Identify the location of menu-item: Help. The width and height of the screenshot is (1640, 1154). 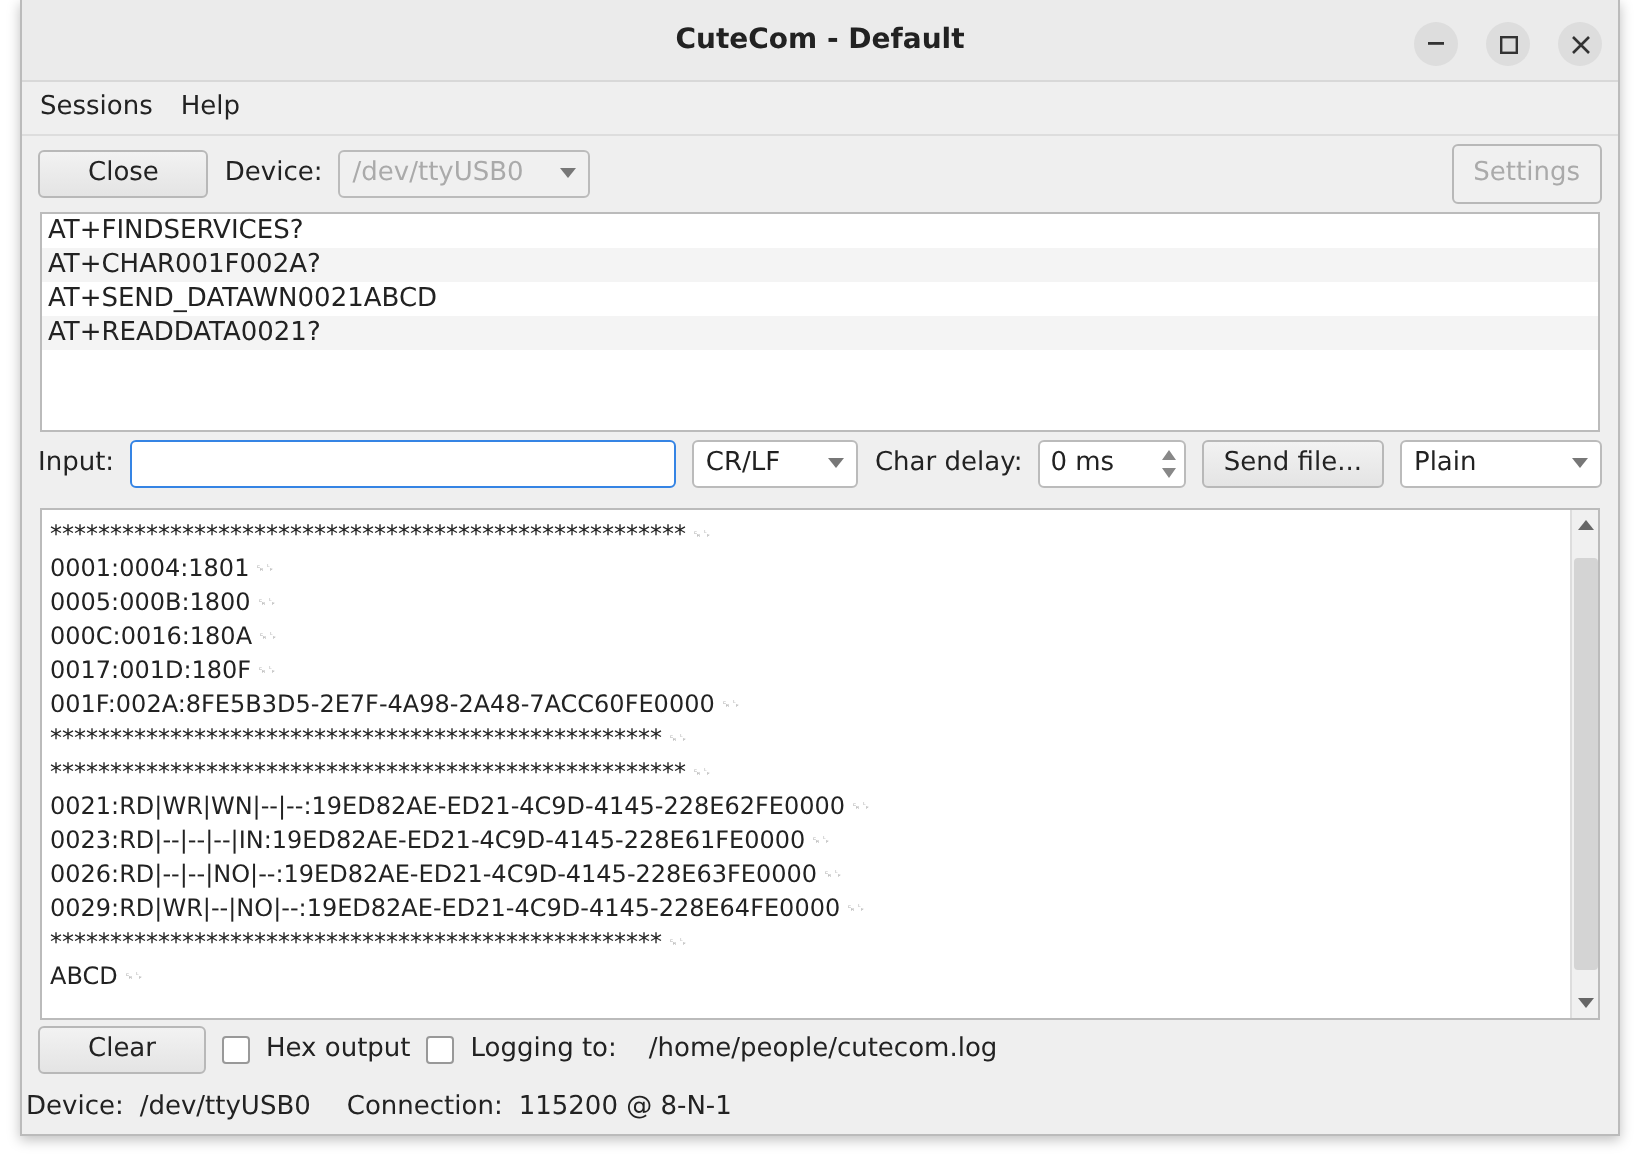
(210, 107).